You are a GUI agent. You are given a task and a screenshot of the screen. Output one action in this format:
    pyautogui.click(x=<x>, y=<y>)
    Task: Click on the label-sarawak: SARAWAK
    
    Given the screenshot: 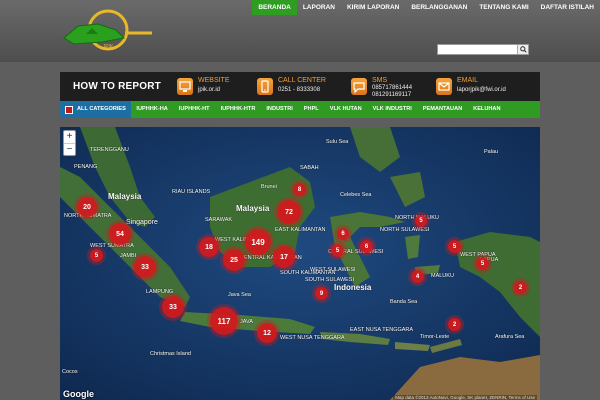 What is the action you would take?
    pyautogui.click(x=219, y=220)
    